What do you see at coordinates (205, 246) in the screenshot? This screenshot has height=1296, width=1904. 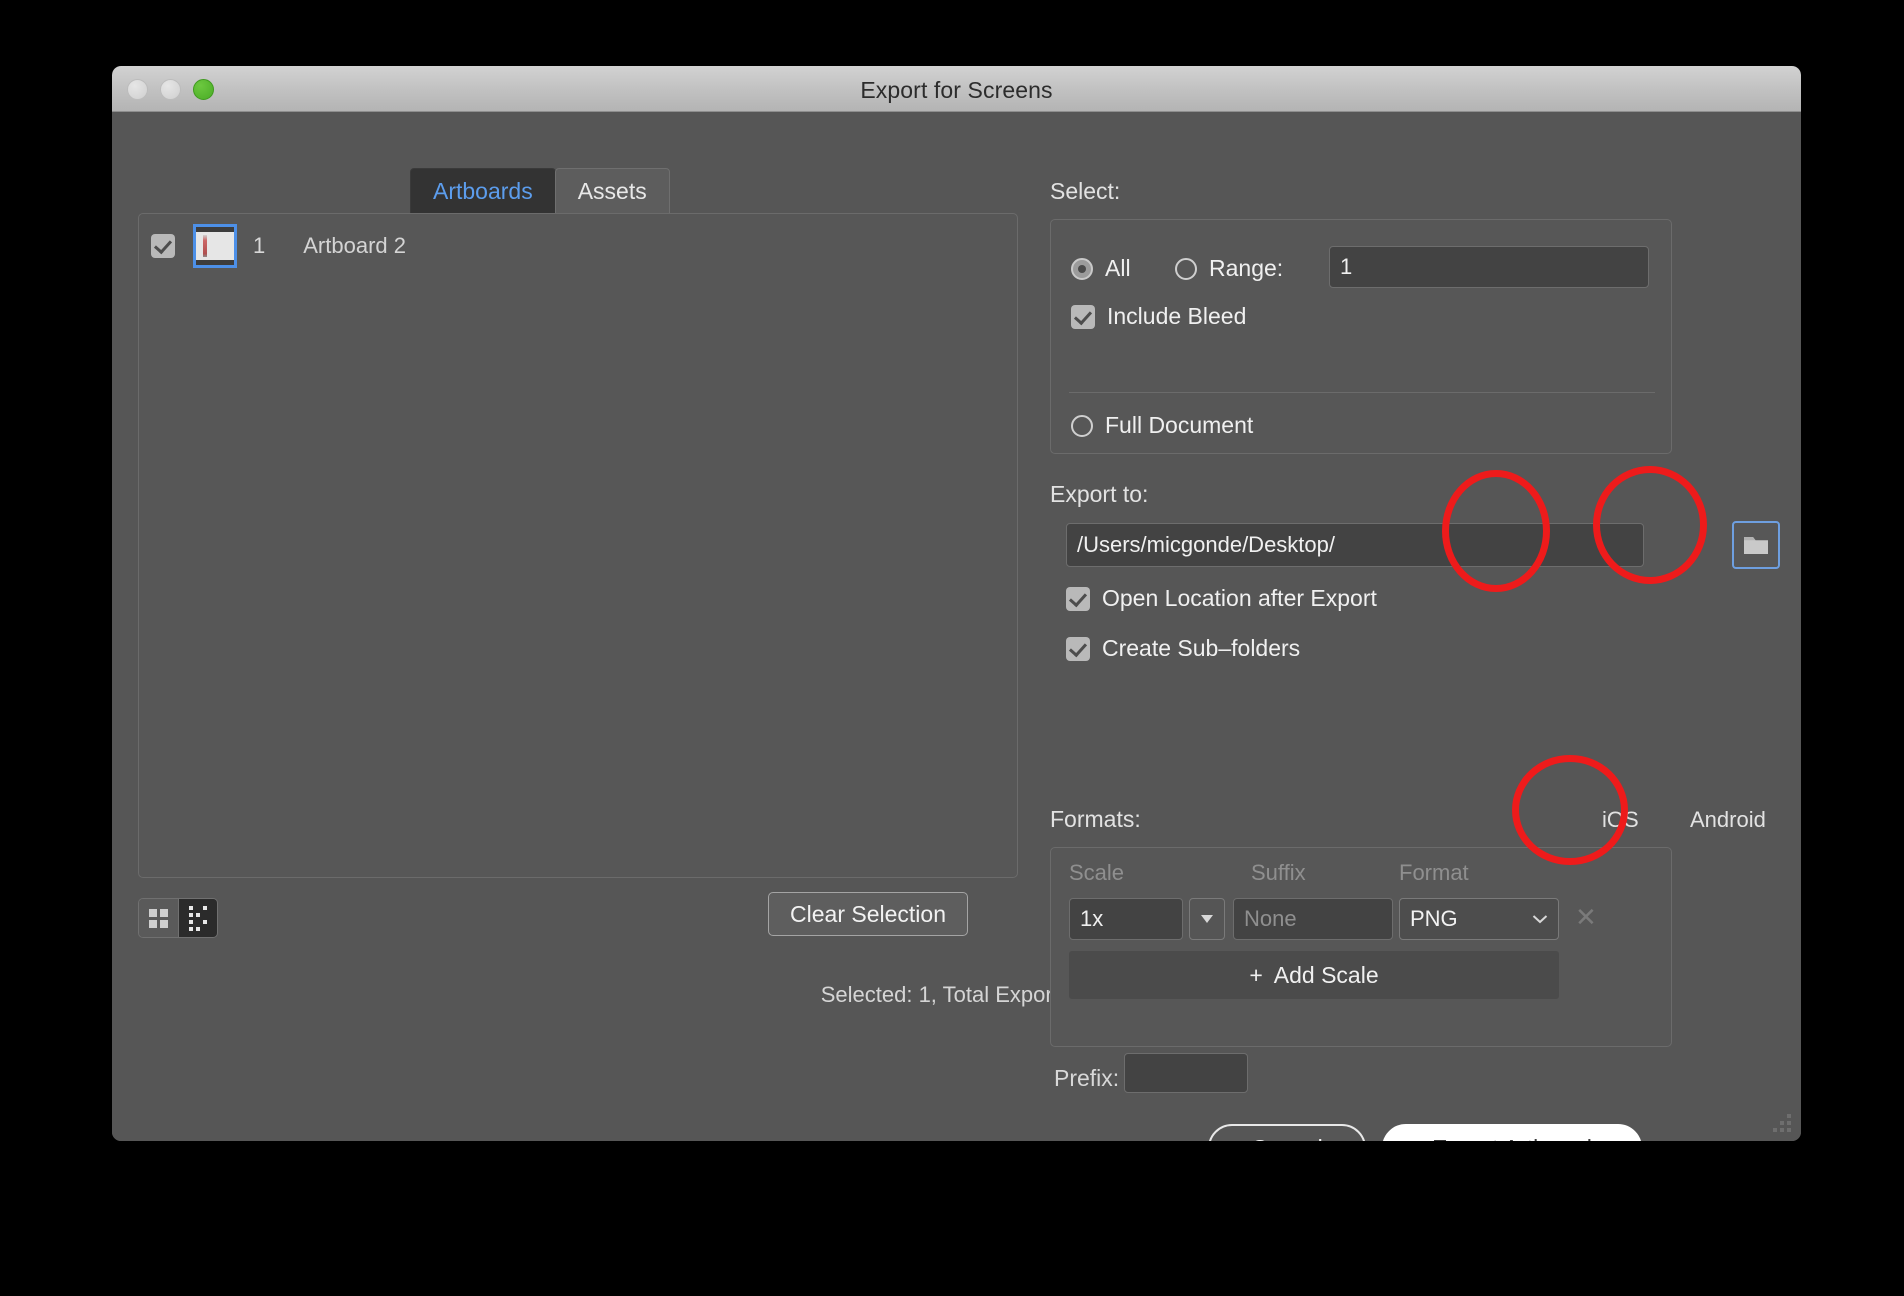 I see `thumbnail-artwork` at bounding box center [205, 246].